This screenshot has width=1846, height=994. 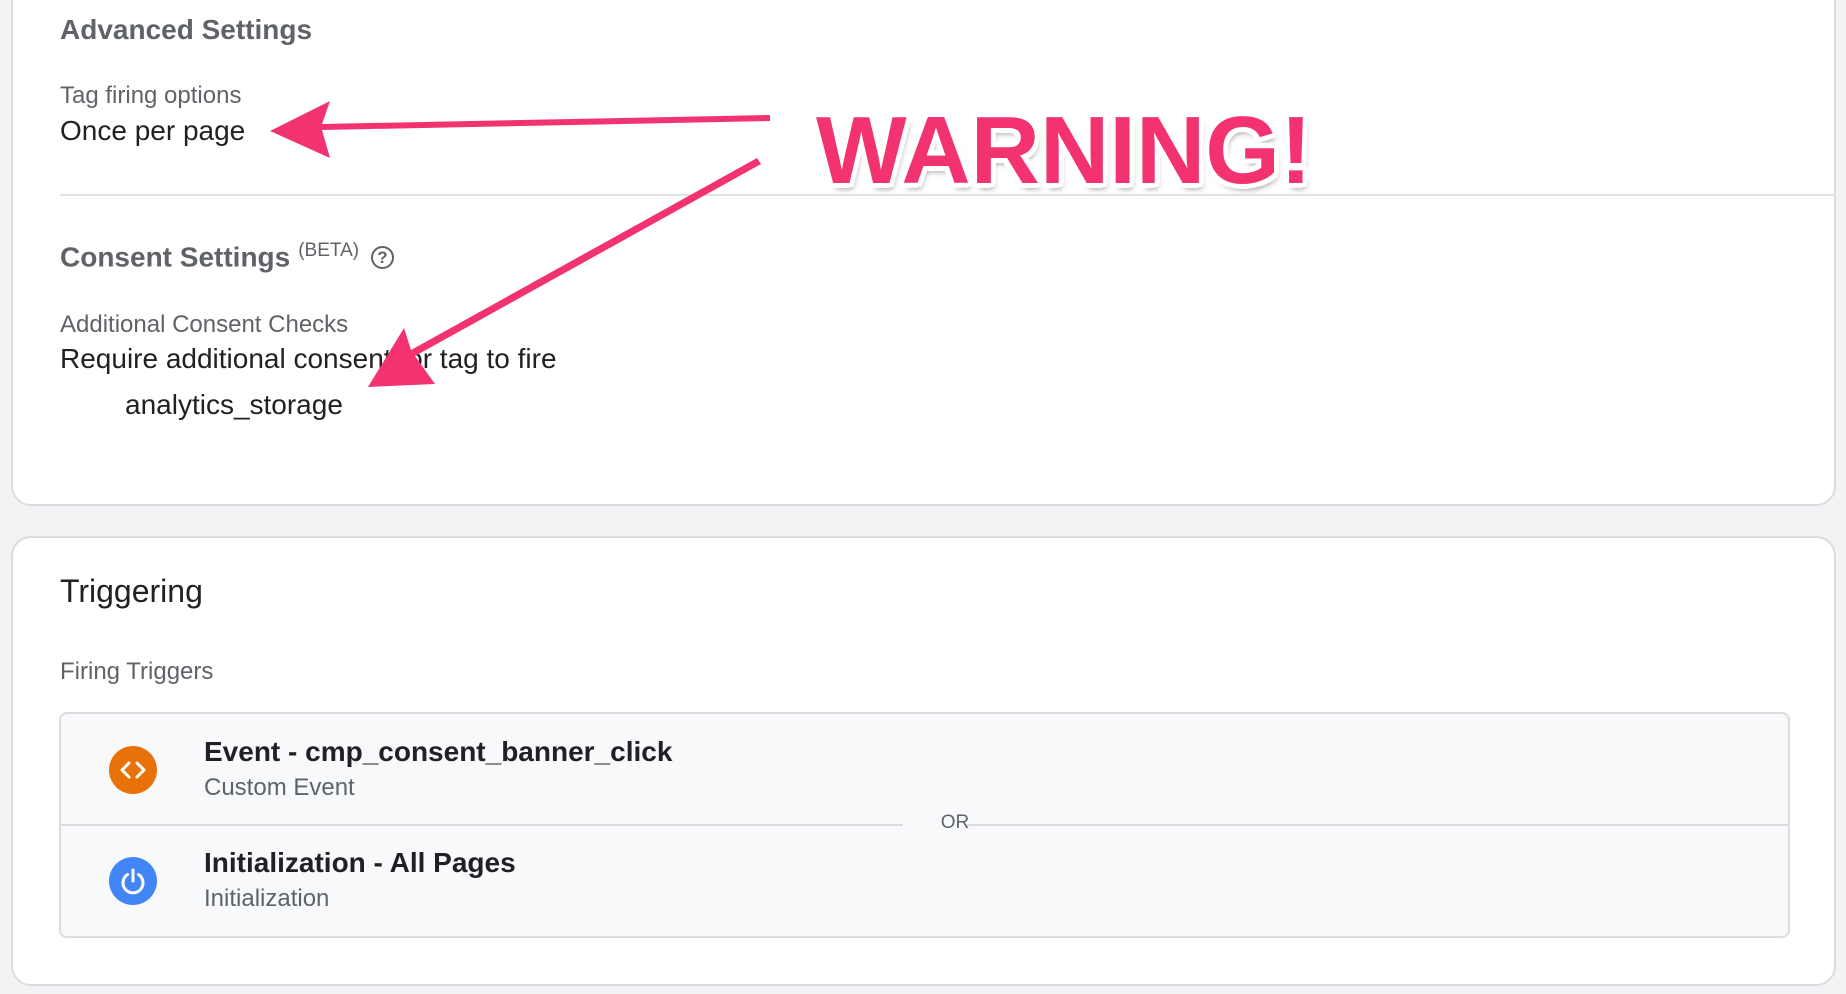 What do you see at coordinates (234, 404) in the screenshot?
I see `consent-type-item: analytics_storage` at bounding box center [234, 404].